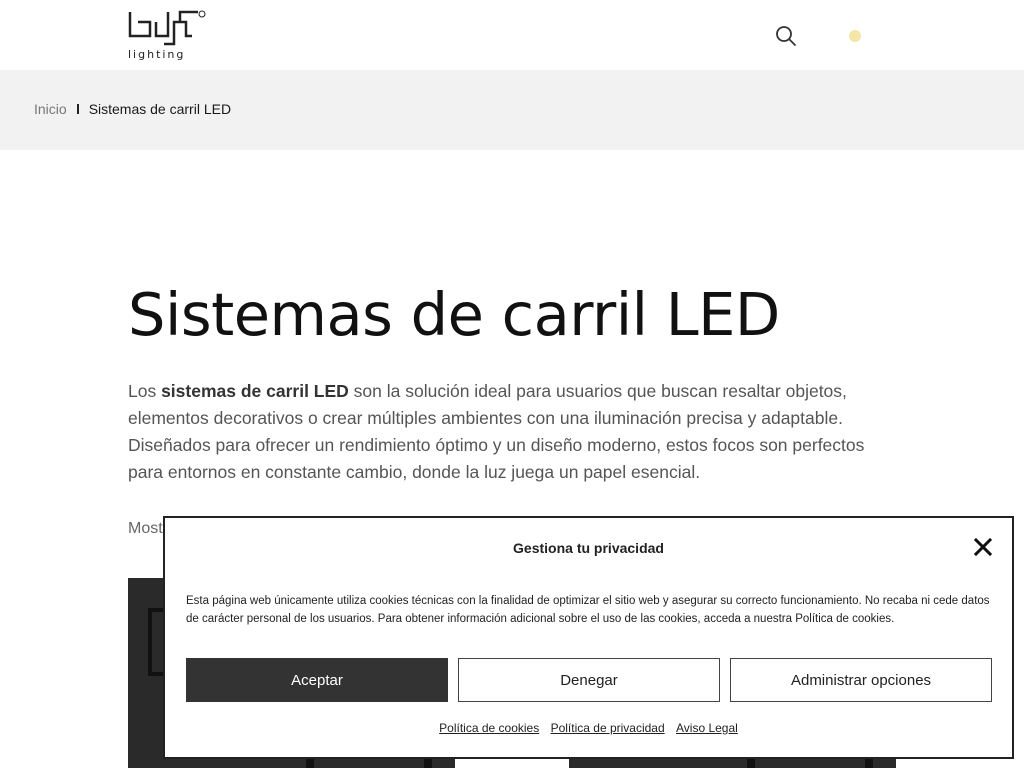  Describe the element at coordinates (167, 28) in the screenshot. I see `logo-mark-icon` at that location.